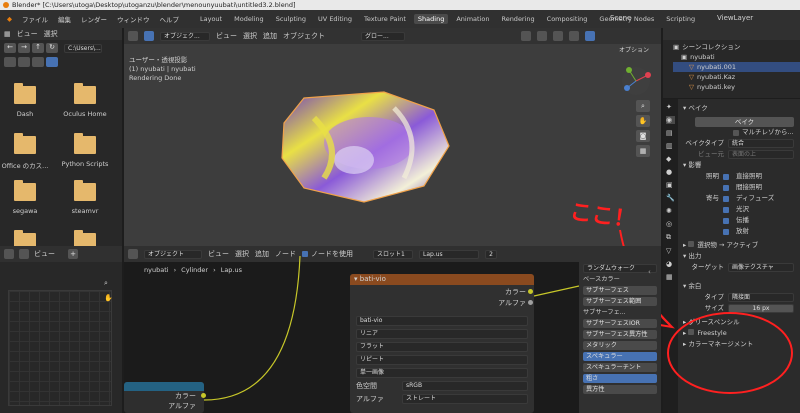  I want to click on camera-icon: ◙, so click(643, 136).